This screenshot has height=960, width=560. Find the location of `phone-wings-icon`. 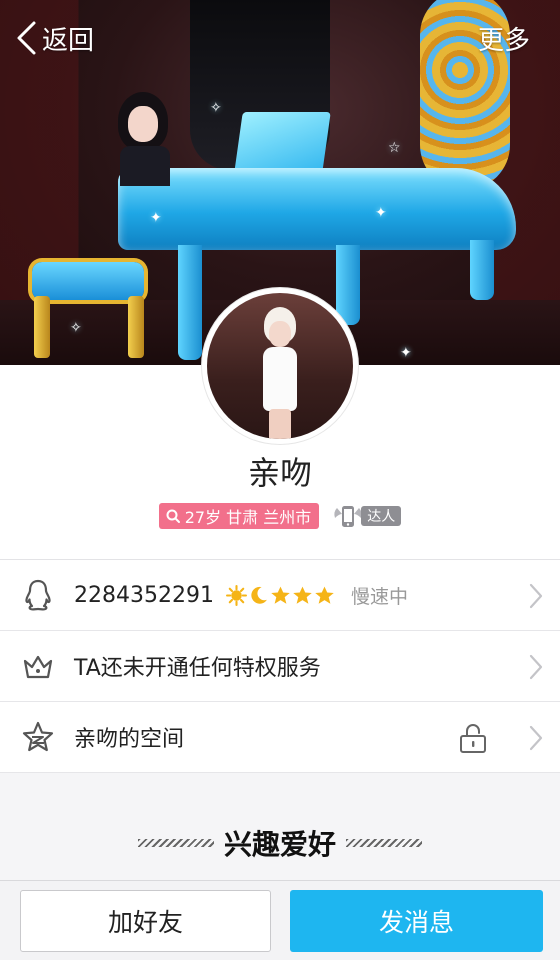

phone-wings-icon is located at coordinates (348, 516).